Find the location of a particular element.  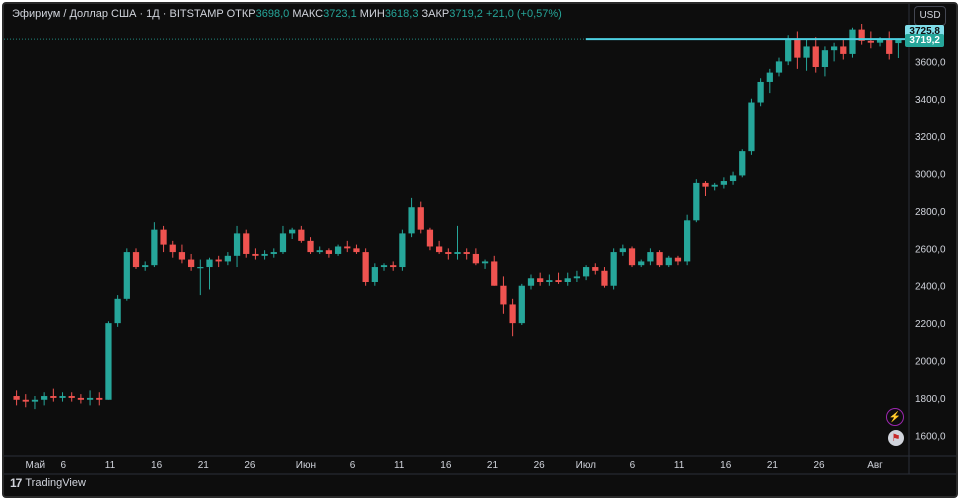

x-tick-label: Июн is located at coordinates (306, 465).